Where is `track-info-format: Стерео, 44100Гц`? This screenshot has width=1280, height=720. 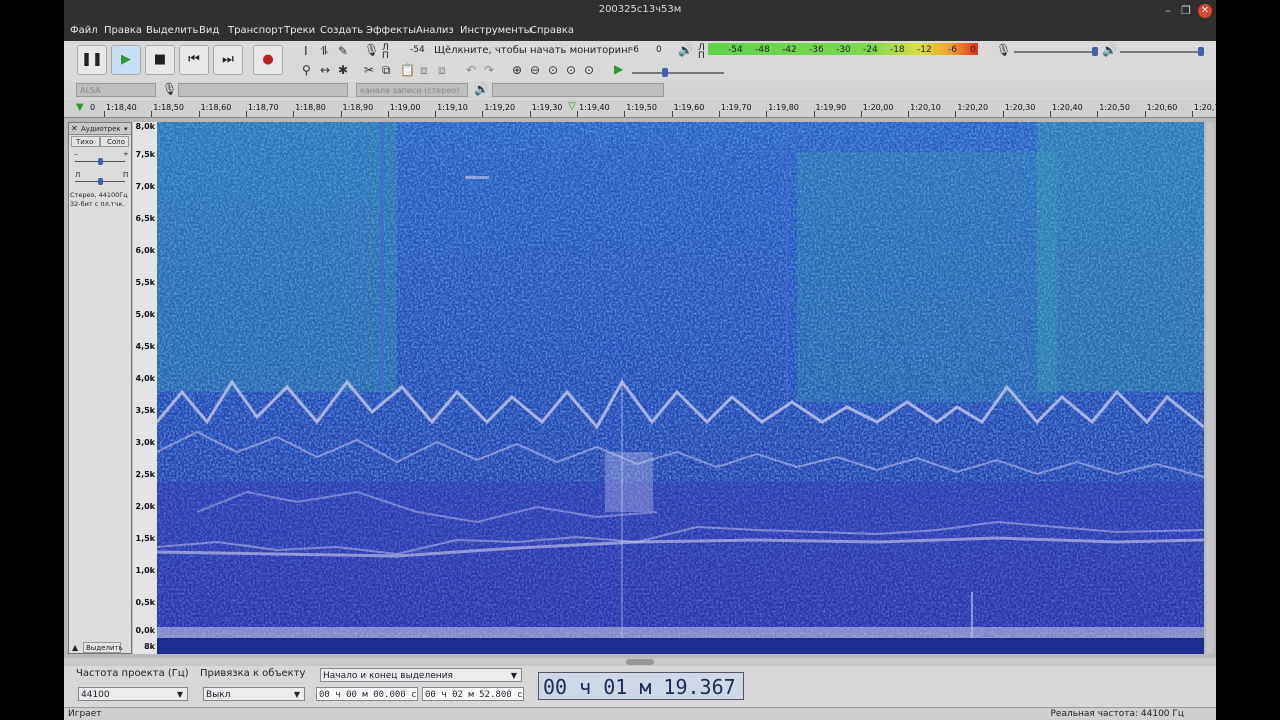
track-info-format: Стерео, 44100Гц is located at coordinates (99, 195).